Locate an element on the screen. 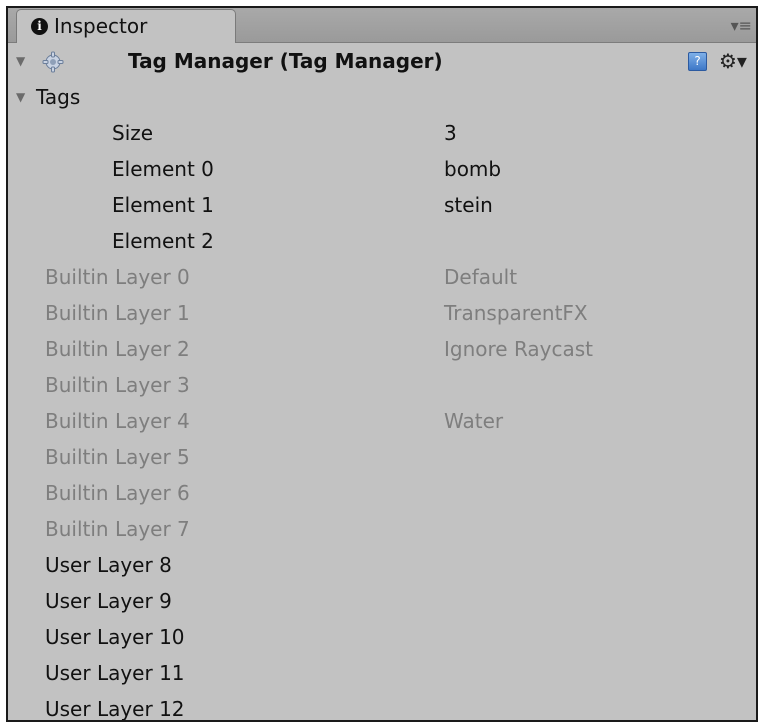  layer-label: Builtin Layer 3 is located at coordinates (117, 385).